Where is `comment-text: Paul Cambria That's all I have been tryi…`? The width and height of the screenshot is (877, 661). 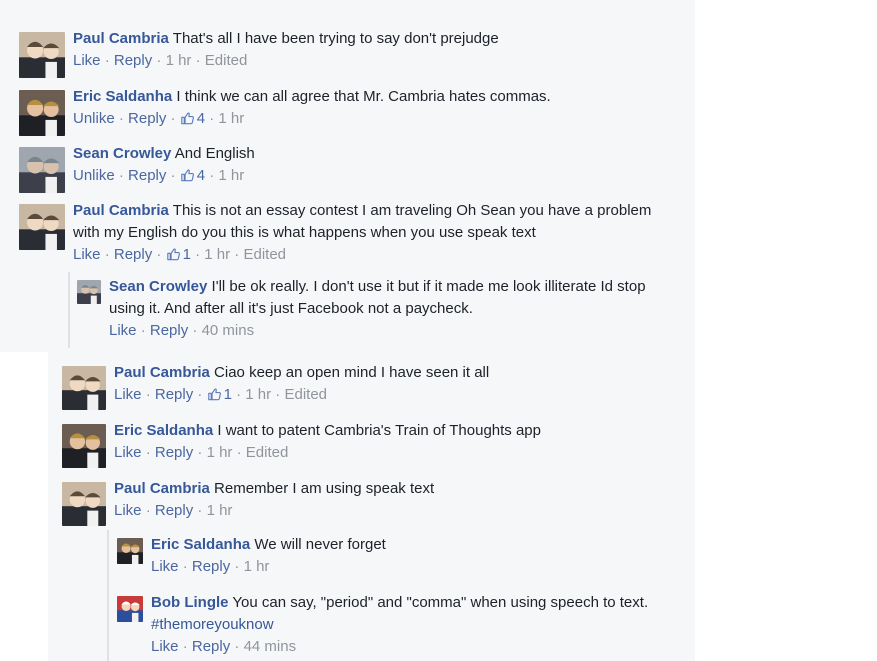 comment-text: Paul Cambria That's all I have been tryi… is located at coordinates (376, 39).